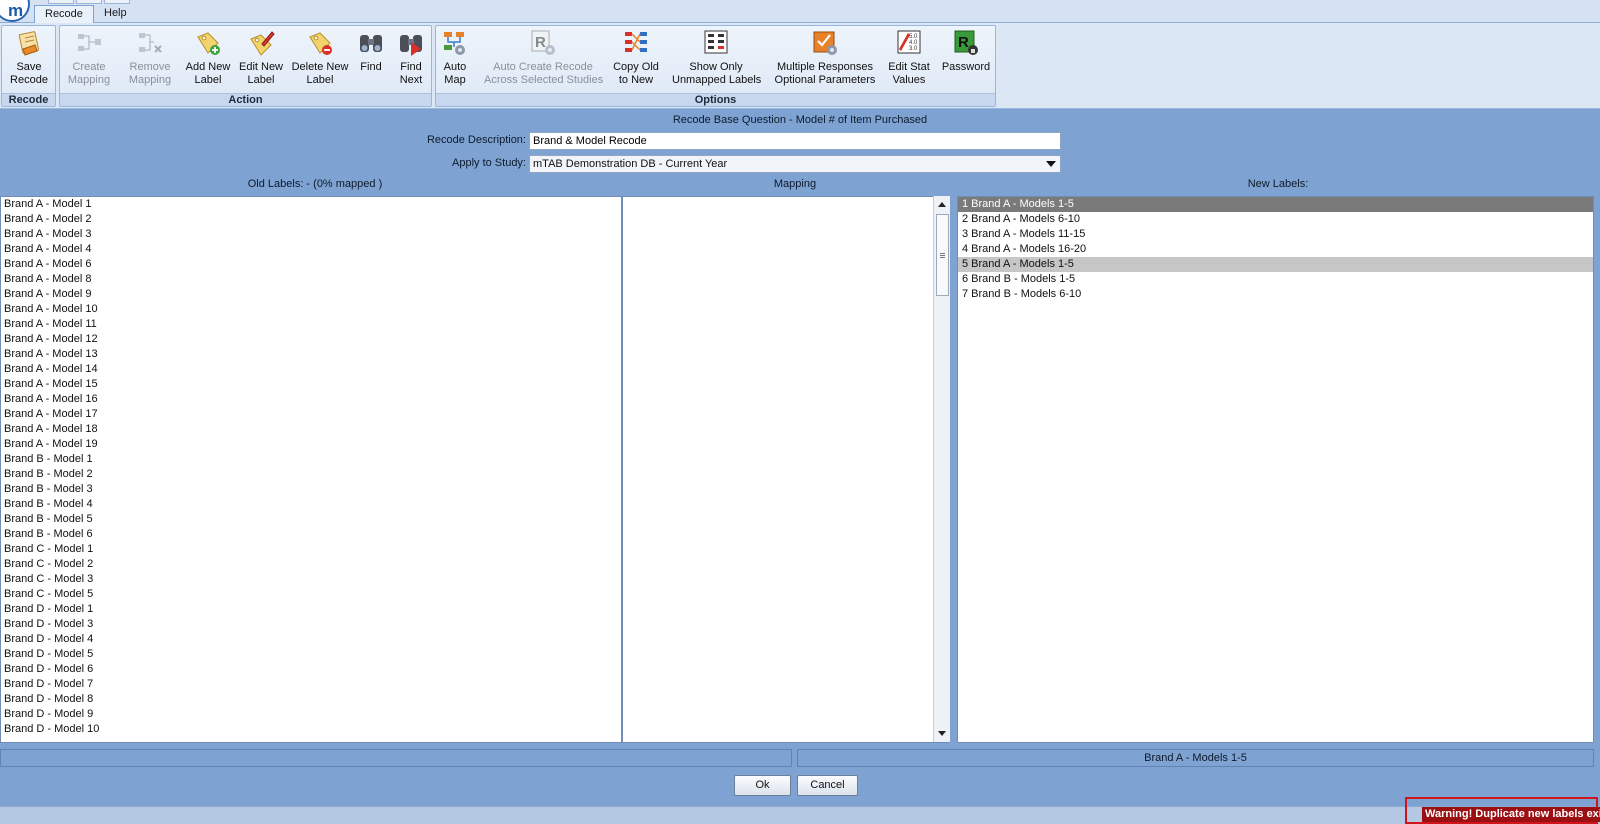 The width and height of the screenshot is (1600, 824). I want to click on password-label: Password, so click(966, 67).